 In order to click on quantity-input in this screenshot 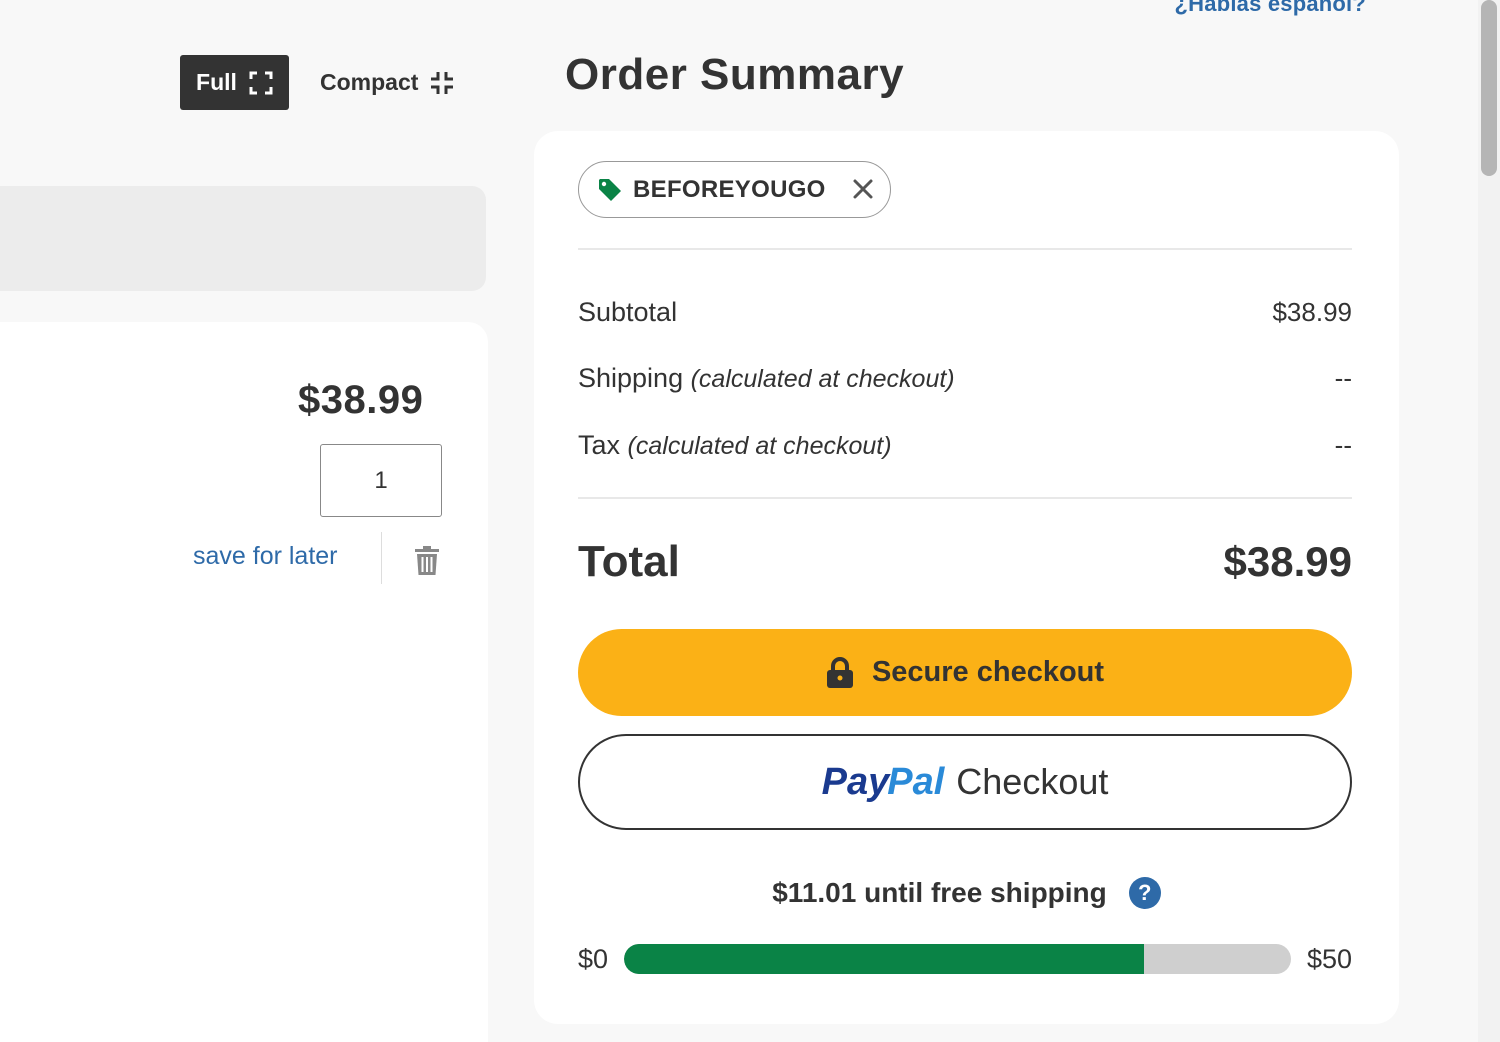, I will do `click(381, 480)`.